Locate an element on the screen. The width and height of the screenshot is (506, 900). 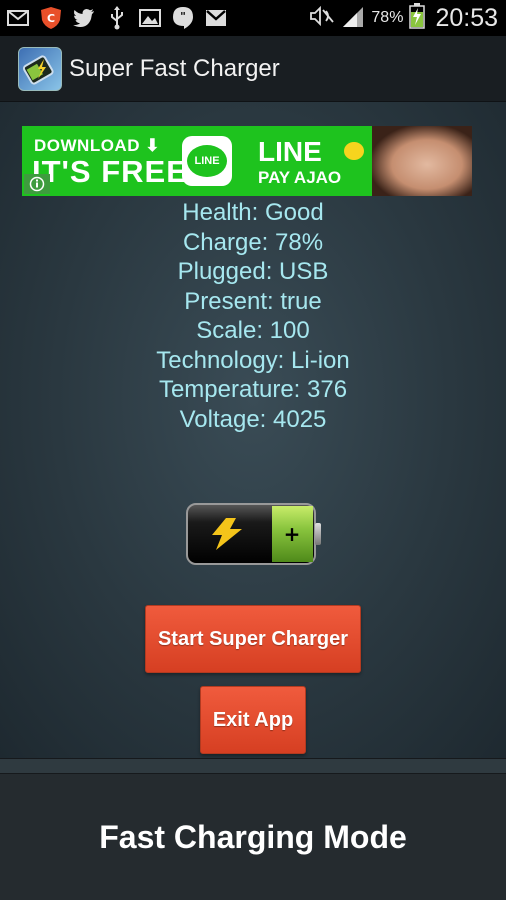
battery-percent: 78% is located at coordinates (387, 17).